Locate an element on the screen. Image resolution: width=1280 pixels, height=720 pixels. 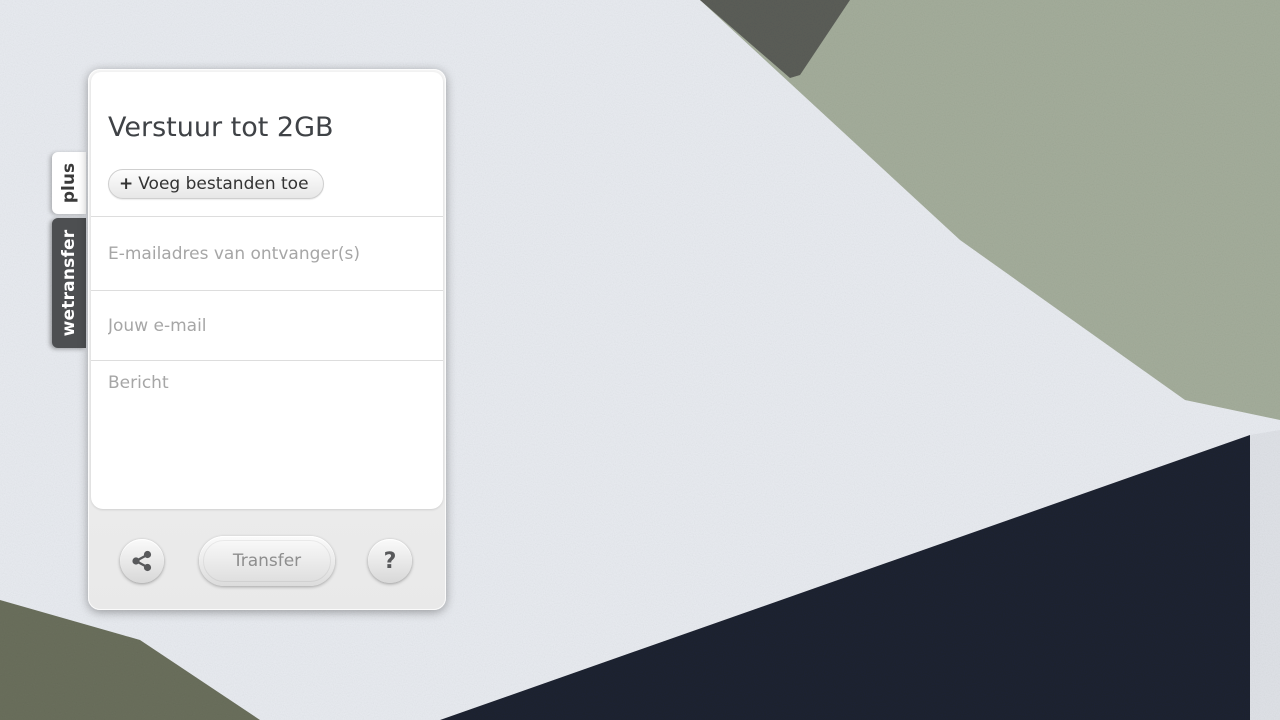
recipients-field-container is located at coordinates (267, 253).